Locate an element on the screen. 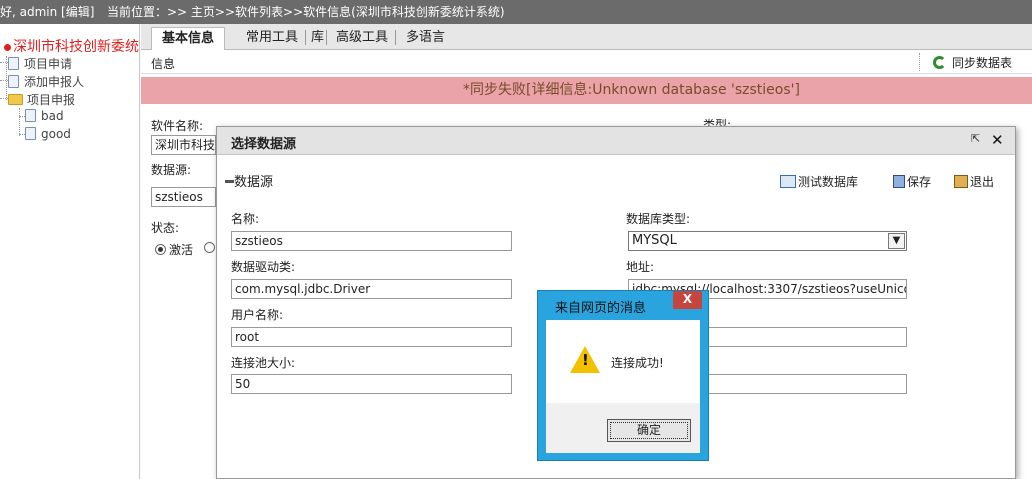  message-box-close-button: X is located at coordinates (687, 300).